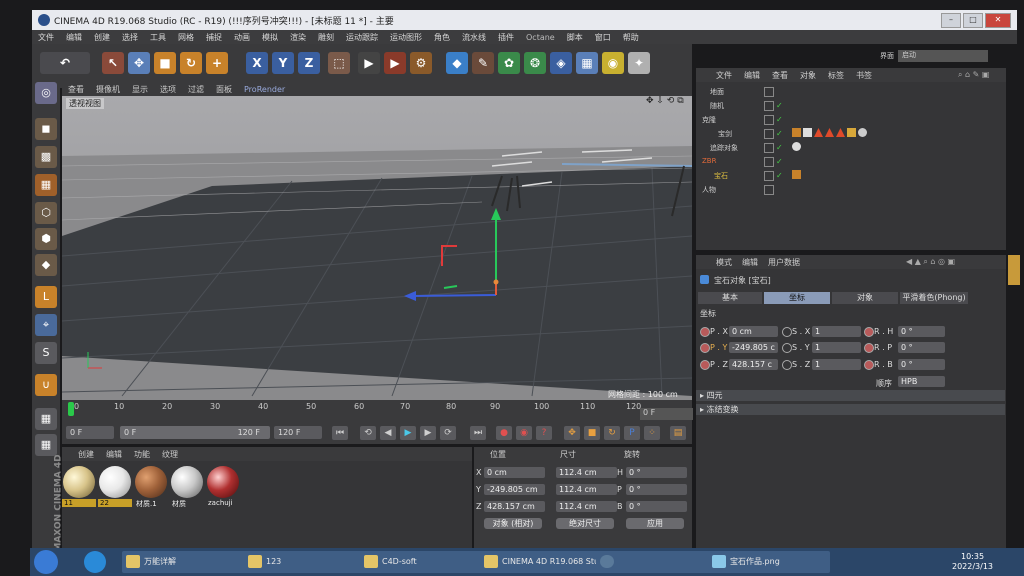 Image resolution: width=1024 pixels, height=576 pixels. I want to click on viewport-menu-prorender: ProRender, so click(264, 89).